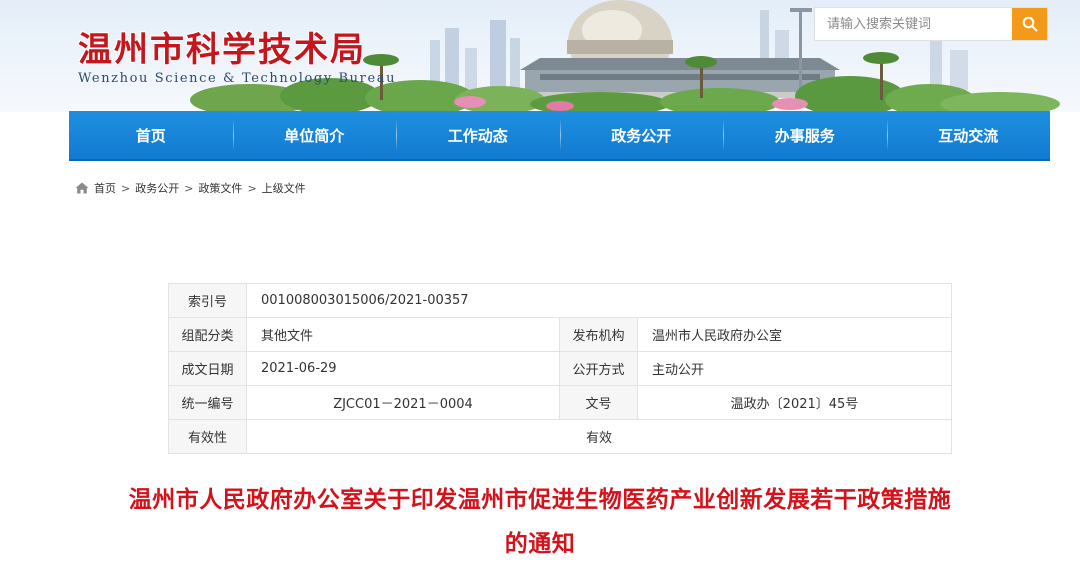 This screenshot has width=1080, height=584. What do you see at coordinates (540, 544) in the screenshot?
I see `document-title-line2: 的通知` at bounding box center [540, 544].